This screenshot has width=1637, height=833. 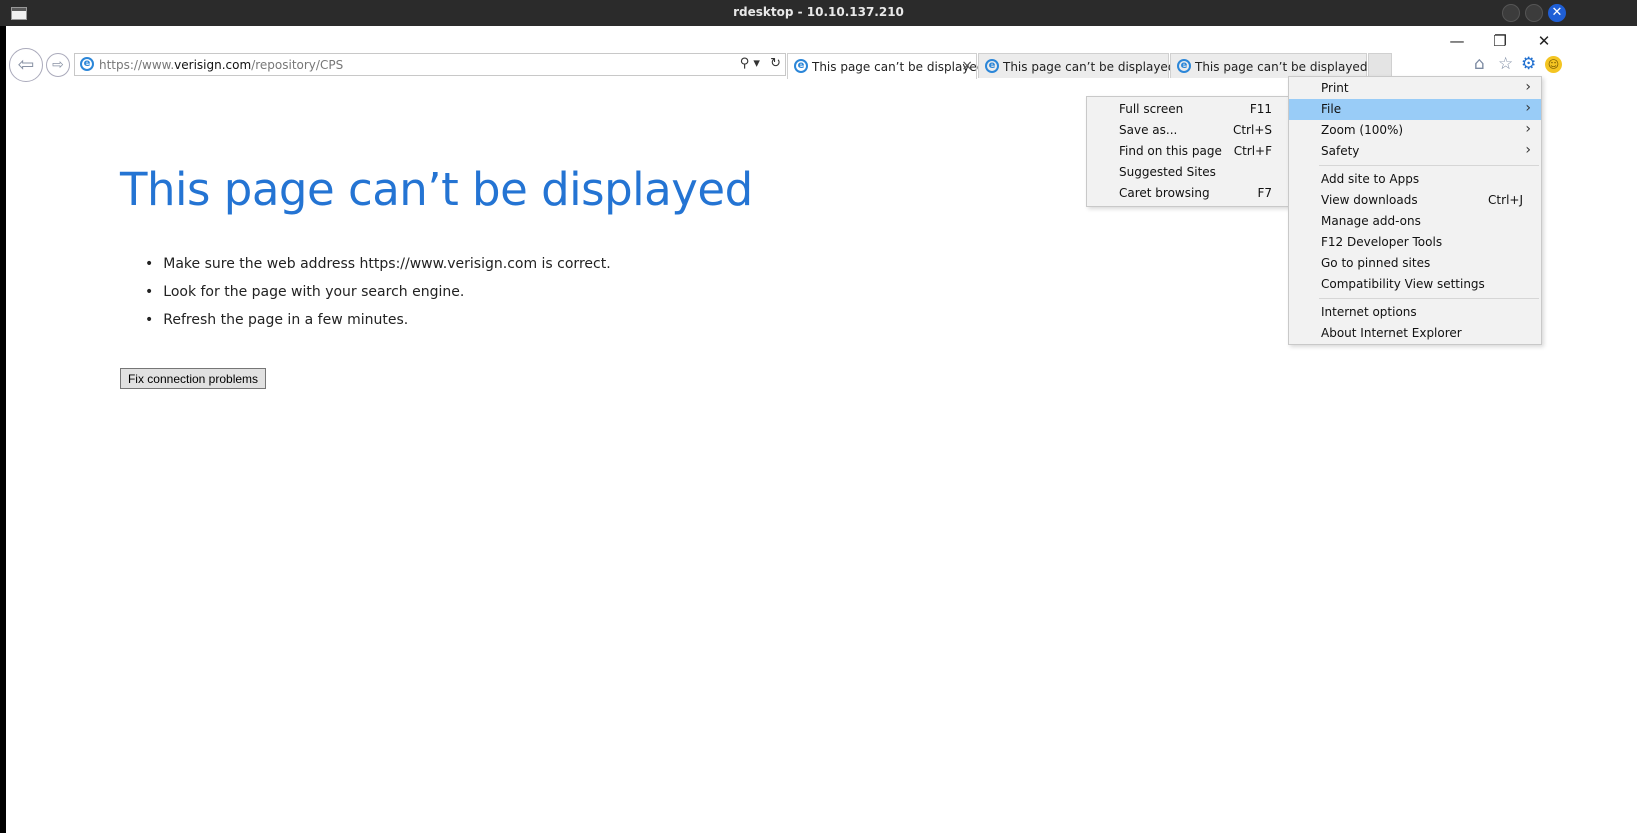 What do you see at coordinates (1188, 172) in the screenshot?
I see `menu-item-suggested-sites: Suggested Sites` at bounding box center [1188, 172].